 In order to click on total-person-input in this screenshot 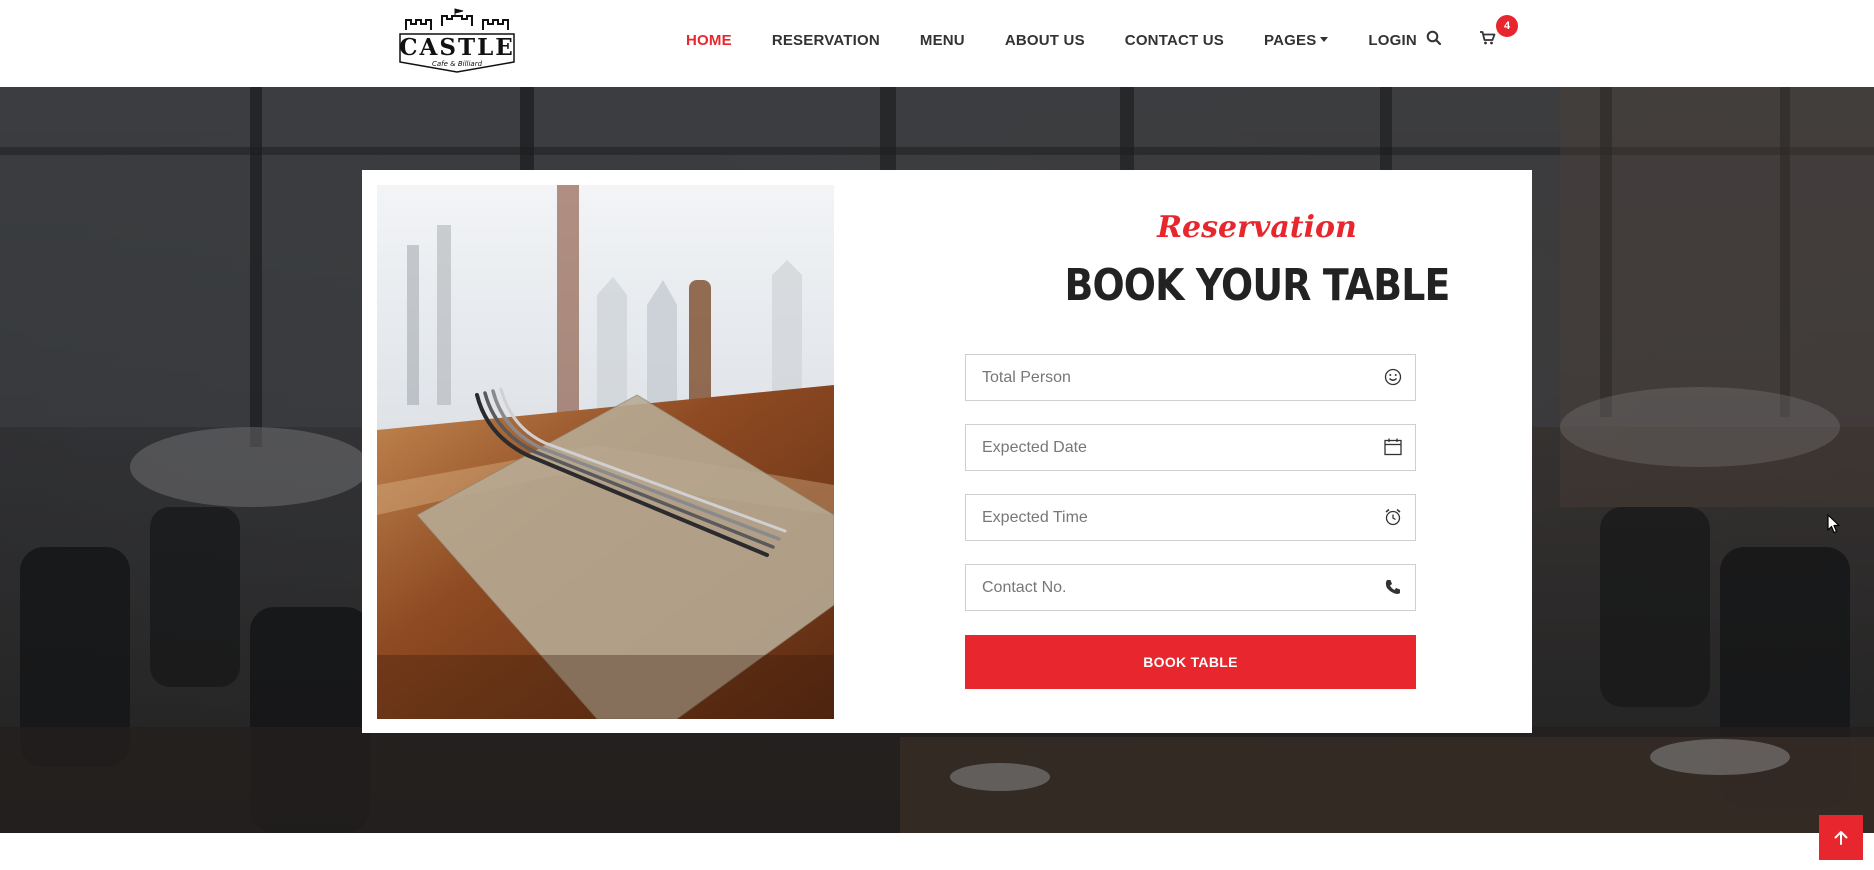, I will do `click(1190, 377)`.